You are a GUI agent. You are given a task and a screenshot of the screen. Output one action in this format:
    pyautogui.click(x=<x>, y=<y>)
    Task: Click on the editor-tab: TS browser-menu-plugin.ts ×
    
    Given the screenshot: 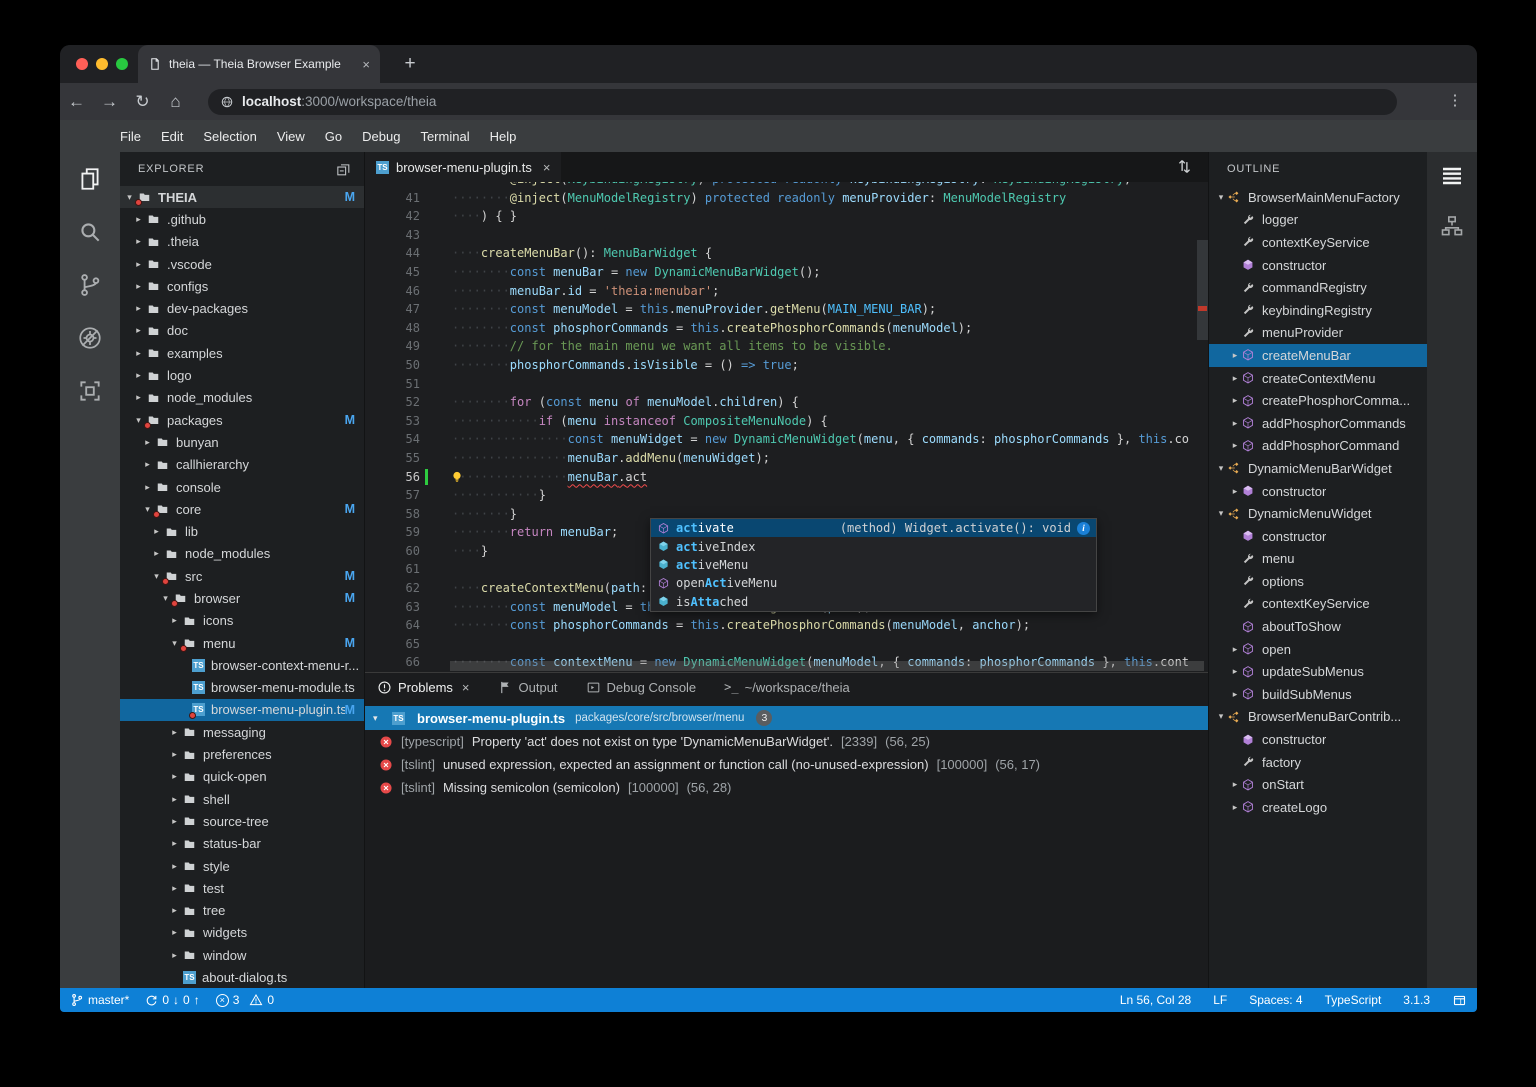 What is the action you would take?
    pyautogui.click(x=463, y=167)
    